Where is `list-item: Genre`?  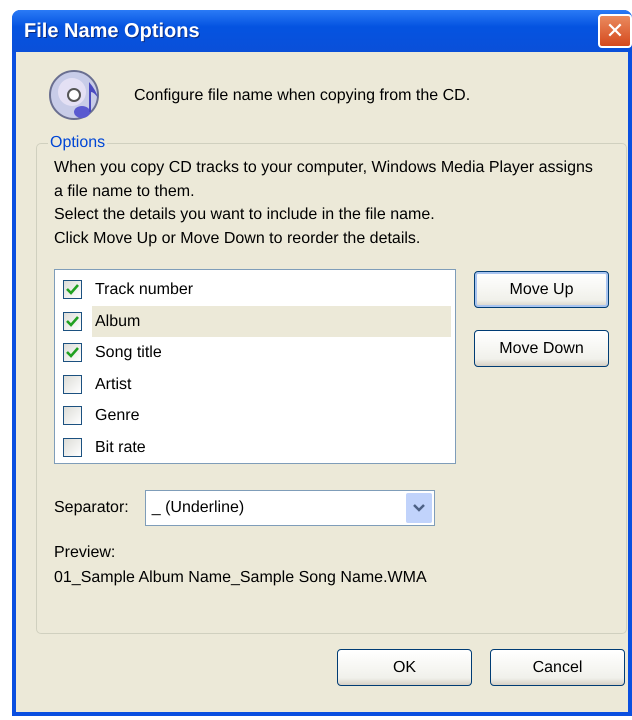
list-item: Genre is located at coordinates (271, 416).